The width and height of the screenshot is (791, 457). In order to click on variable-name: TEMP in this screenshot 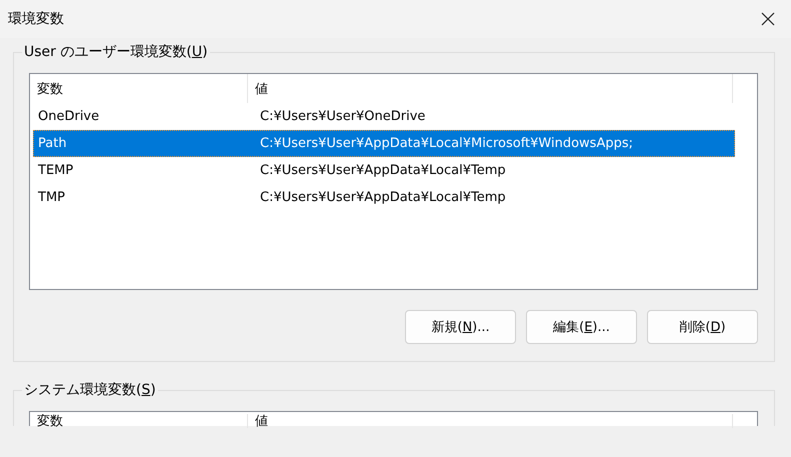, I will do `click(55, 170)`.